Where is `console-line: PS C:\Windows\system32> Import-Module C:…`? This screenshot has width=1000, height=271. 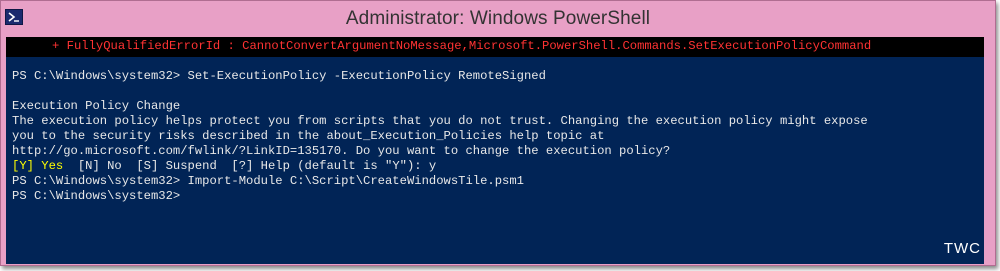 console-line: PS C:\Windows\system32> Import-Module C:… is located at coordinates (268, 181).